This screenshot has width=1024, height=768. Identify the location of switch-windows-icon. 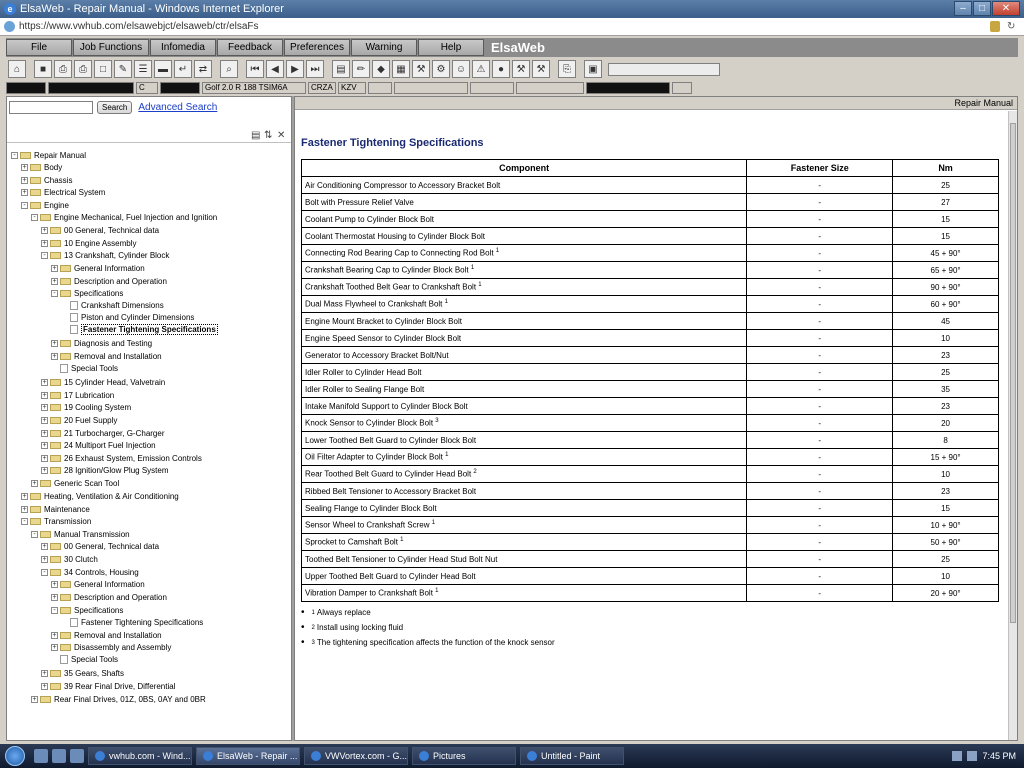
(59, 756).